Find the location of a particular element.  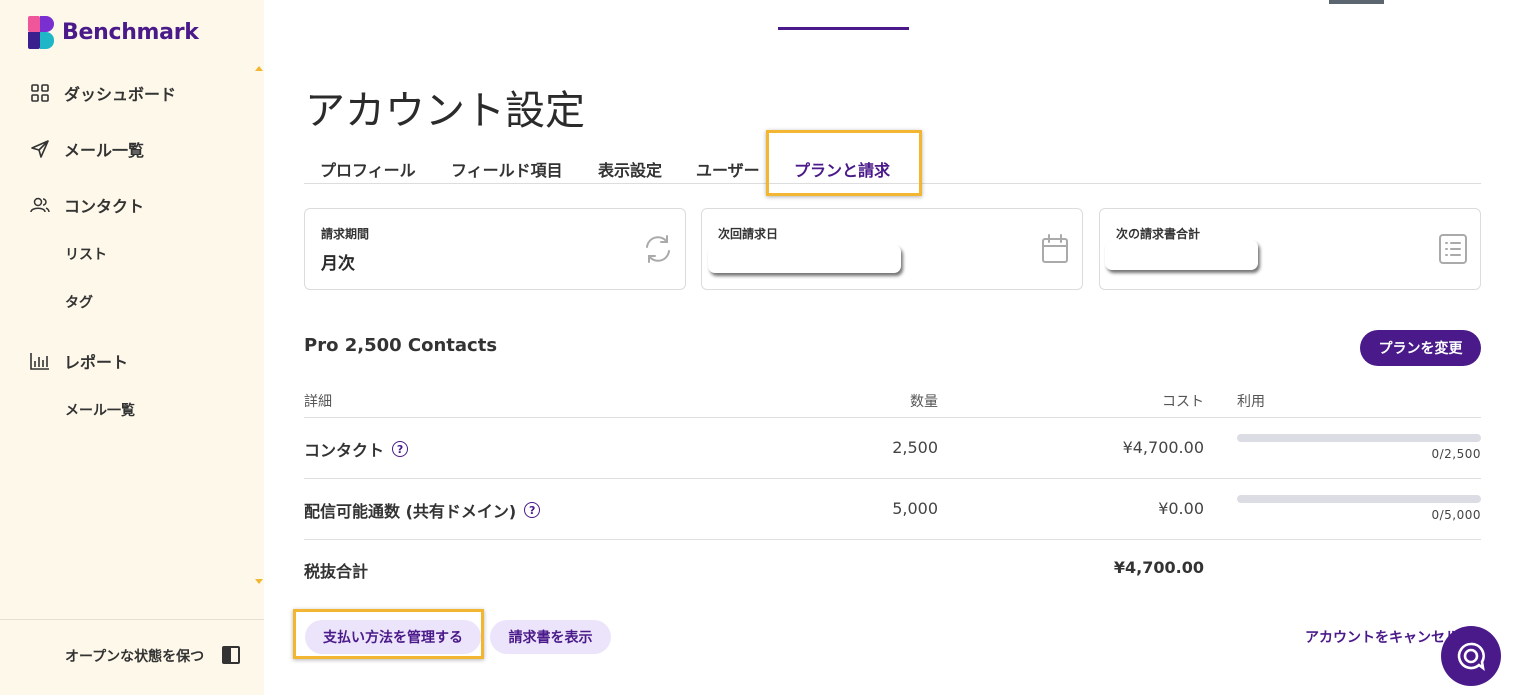

header-quantity: 数量 is located at coordinates (924, 402).